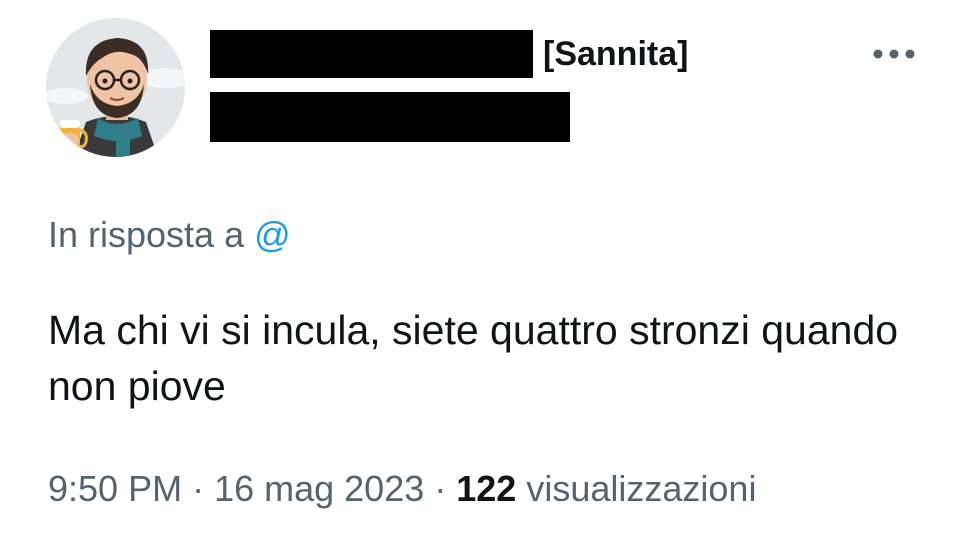 The image size is (956, 533). Describe the element at coordinates (115, 488) in the screenshot. I see `tweet-time: 9:50 PM` at that location.